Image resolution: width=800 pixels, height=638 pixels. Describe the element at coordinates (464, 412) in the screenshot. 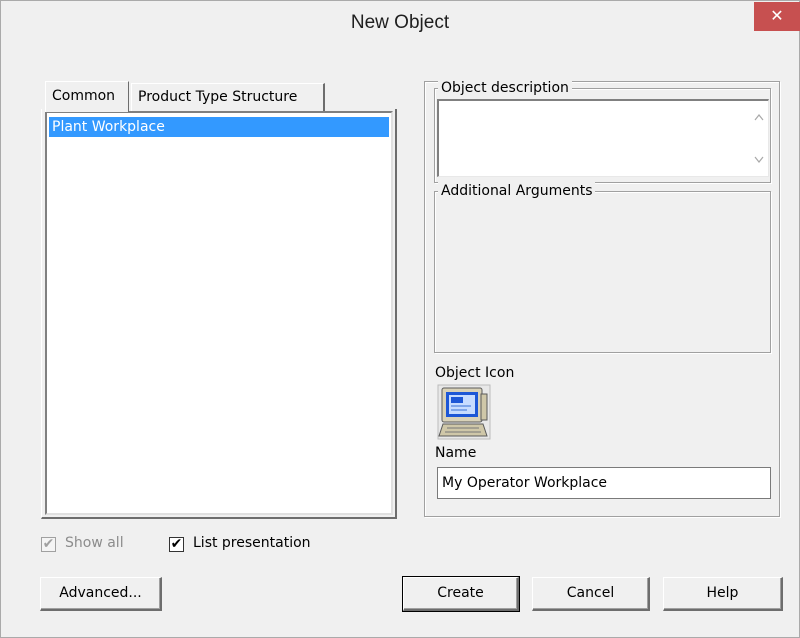

I see `computer-workstation-icon` at that location.